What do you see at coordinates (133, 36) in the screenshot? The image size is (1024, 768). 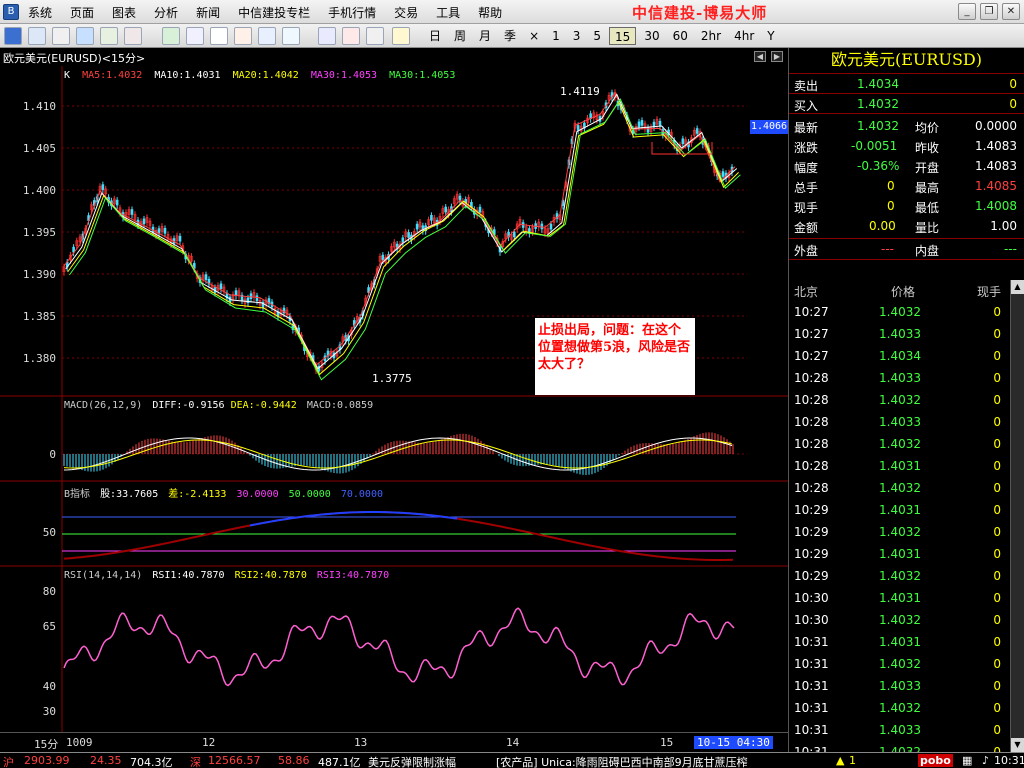 I see `f10-icon` at bounding box center [133, 36].